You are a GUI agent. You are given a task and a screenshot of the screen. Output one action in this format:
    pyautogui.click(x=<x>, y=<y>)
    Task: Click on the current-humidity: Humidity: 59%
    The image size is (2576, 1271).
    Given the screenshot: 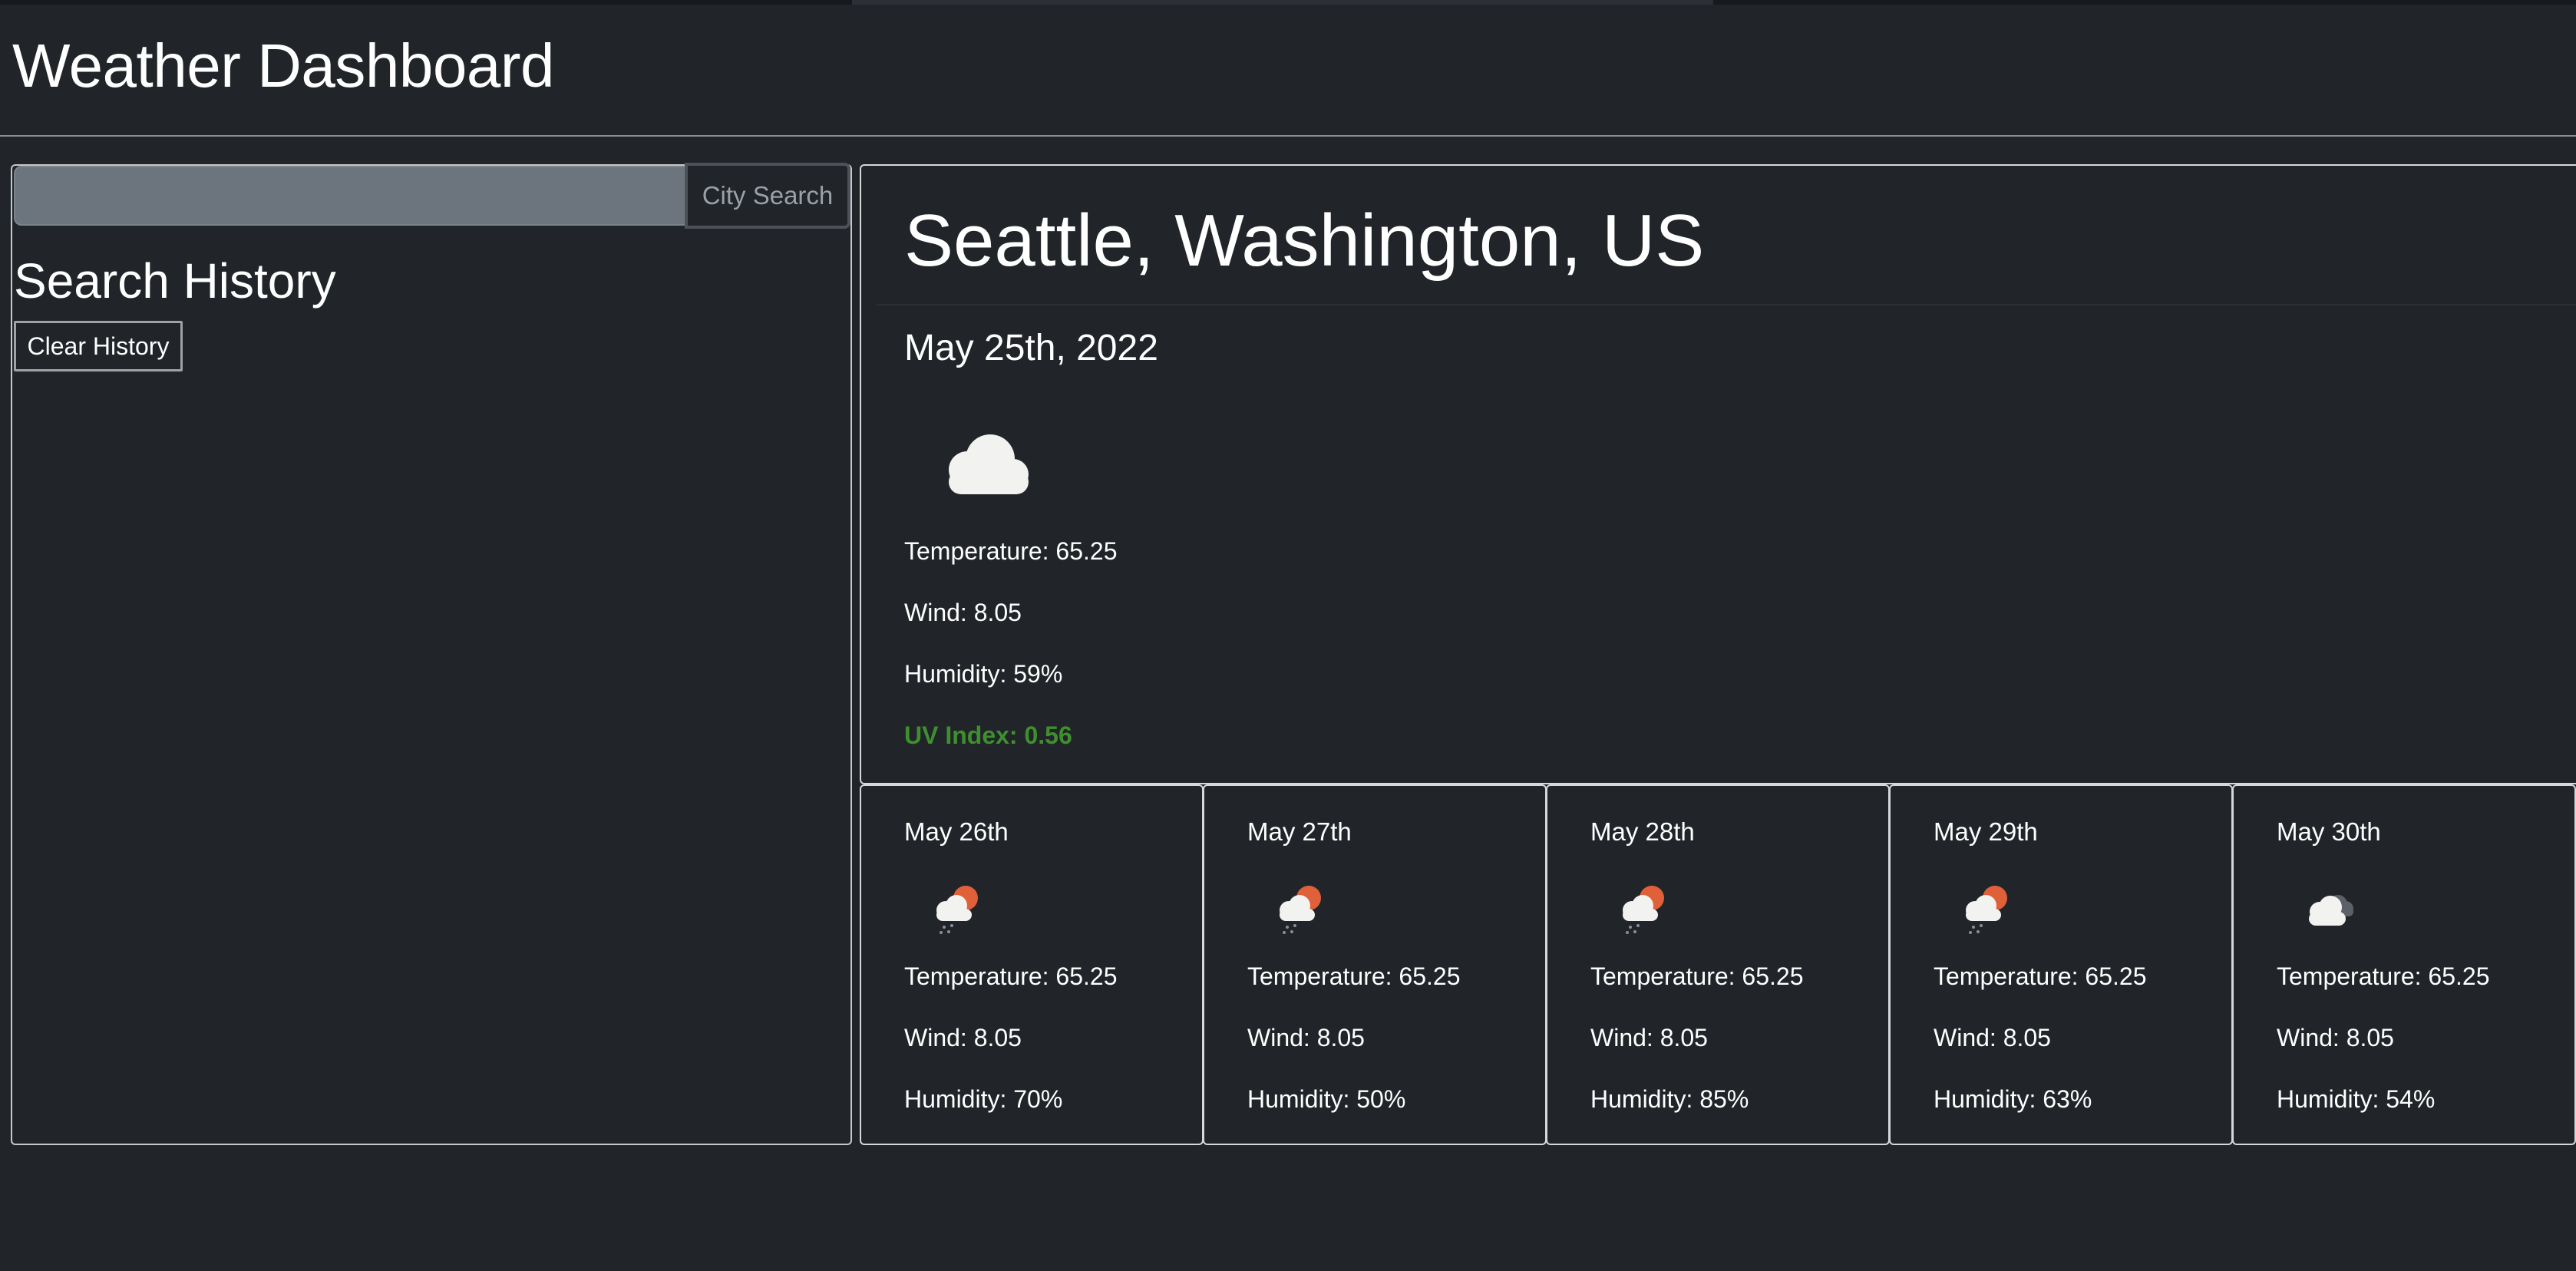 What is the action you would take?
    pyautogui.click(x=983, y=674)
    